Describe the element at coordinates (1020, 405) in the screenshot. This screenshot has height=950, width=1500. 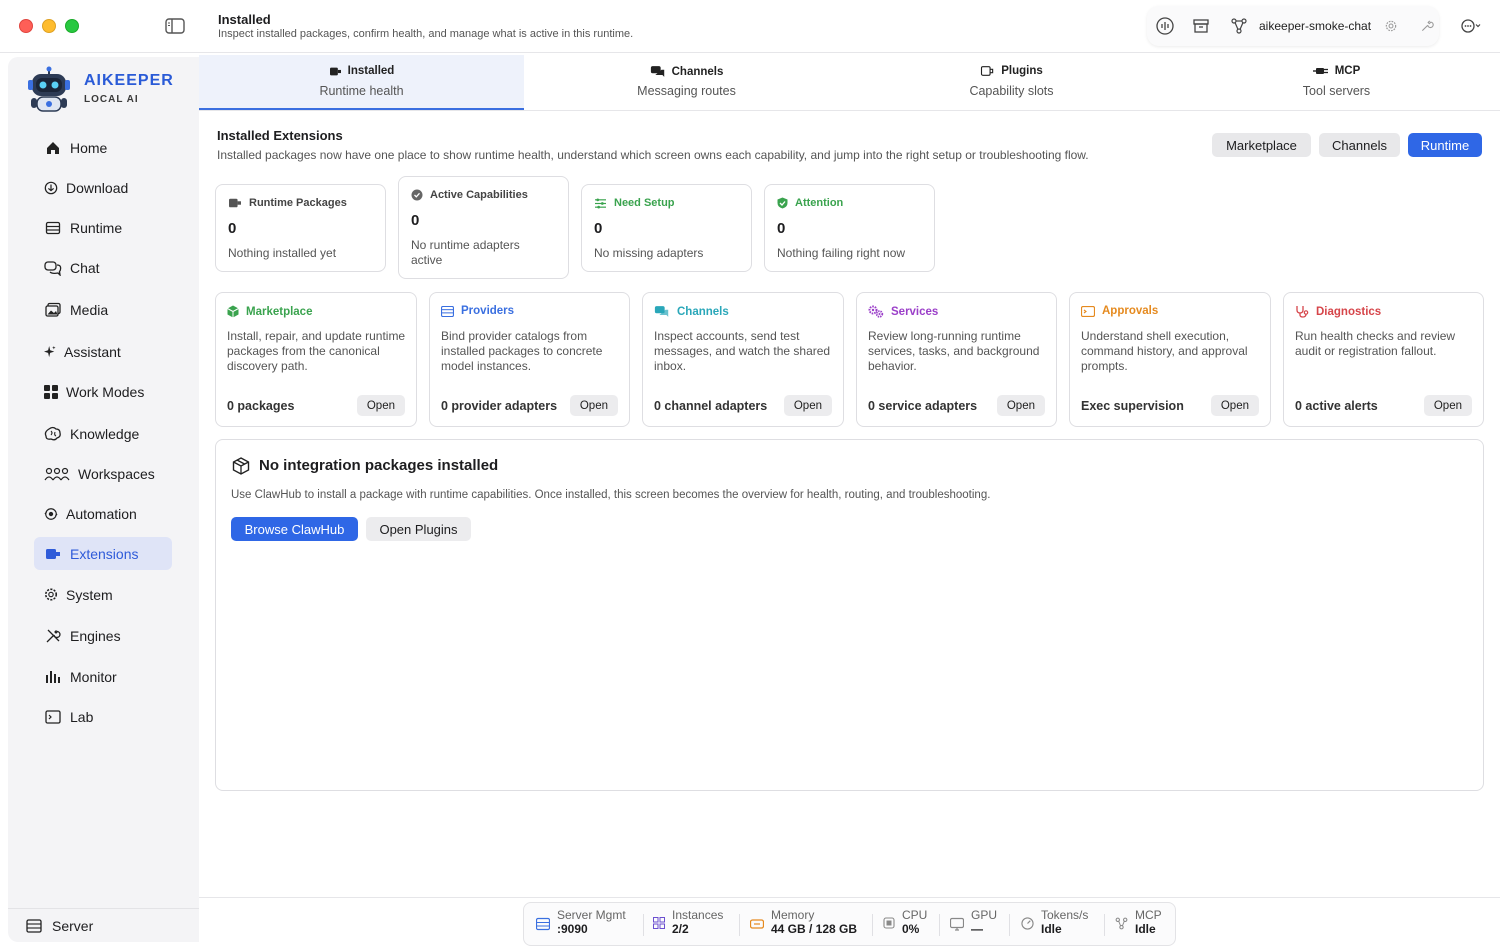
I see `open-services-button: Open` at that location.